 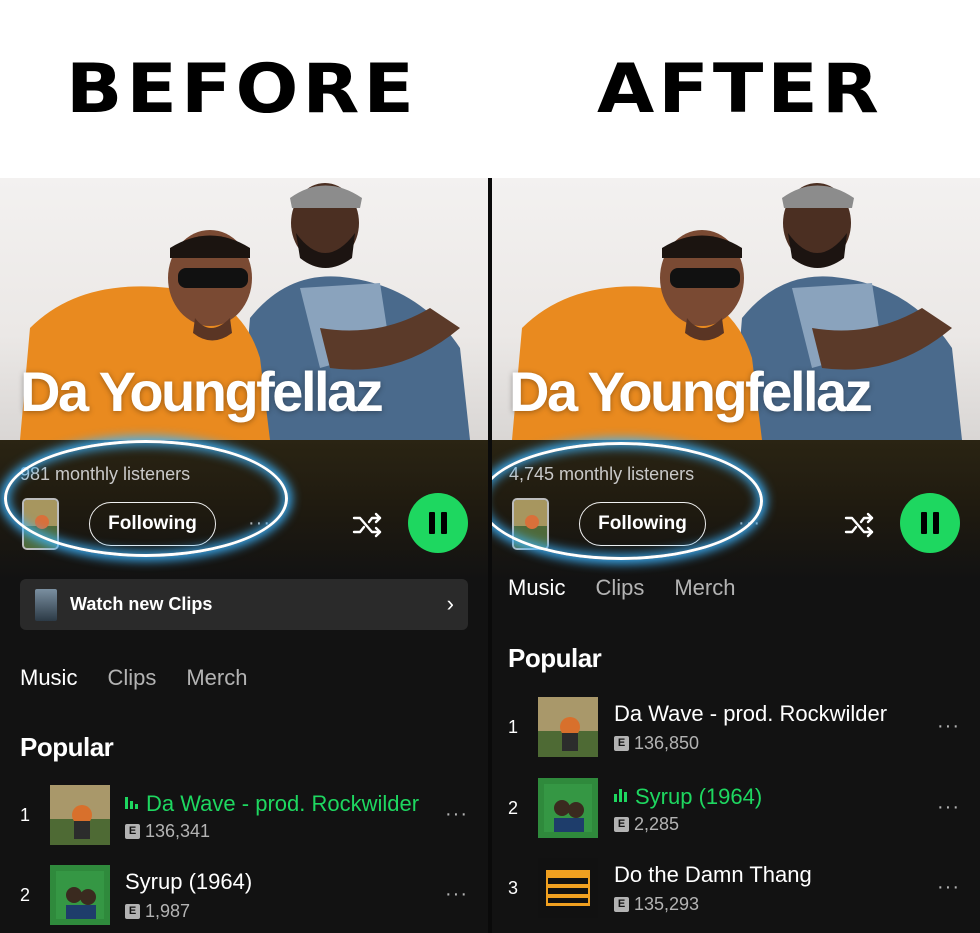 I want to click on track-row: 2 Syrup (1964) E 1,987 ···, so click(x=244, y=896).